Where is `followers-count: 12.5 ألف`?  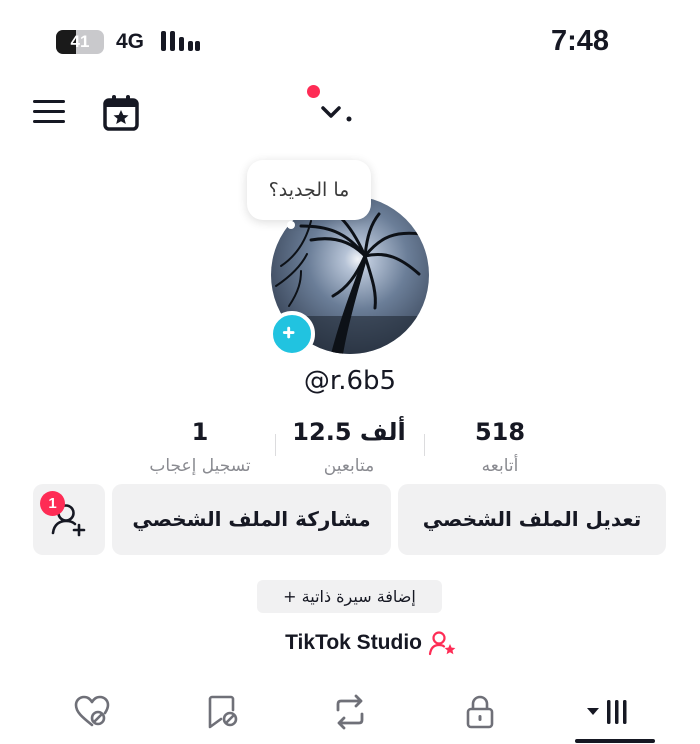 followers-count: 12.5 ألف is located at coordinates (349, 432).